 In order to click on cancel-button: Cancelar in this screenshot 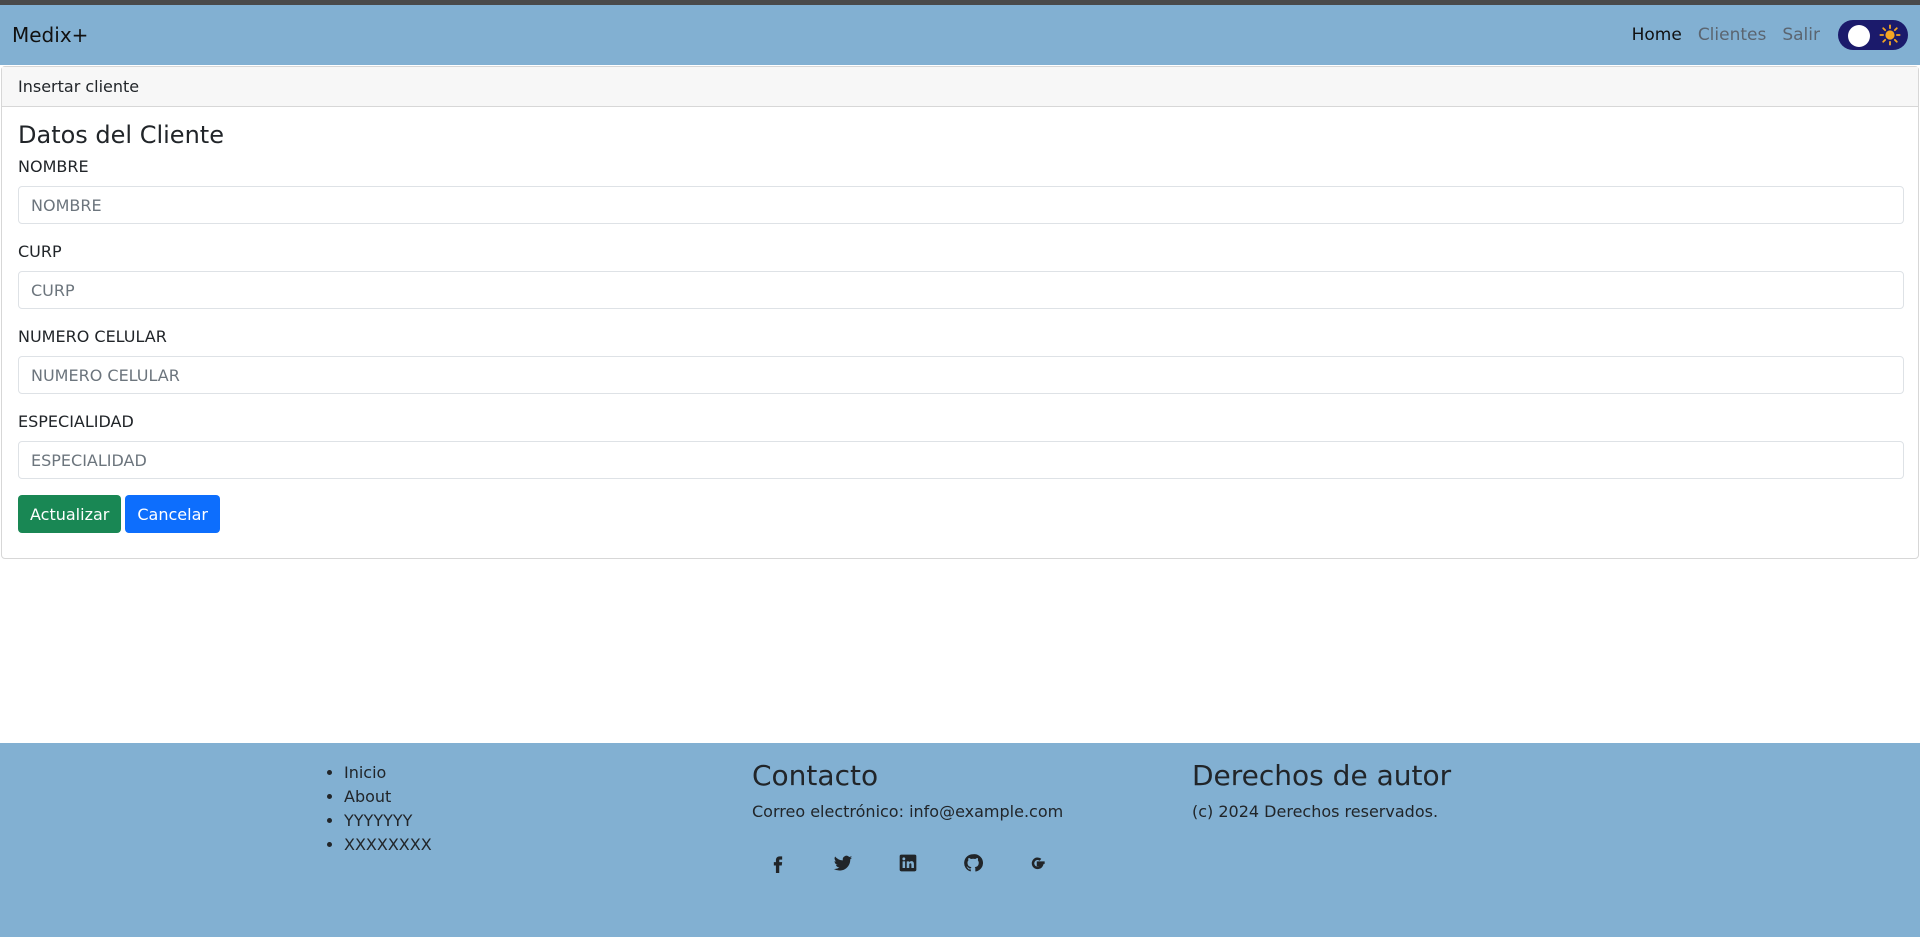, I will do `click(172, 514)`.